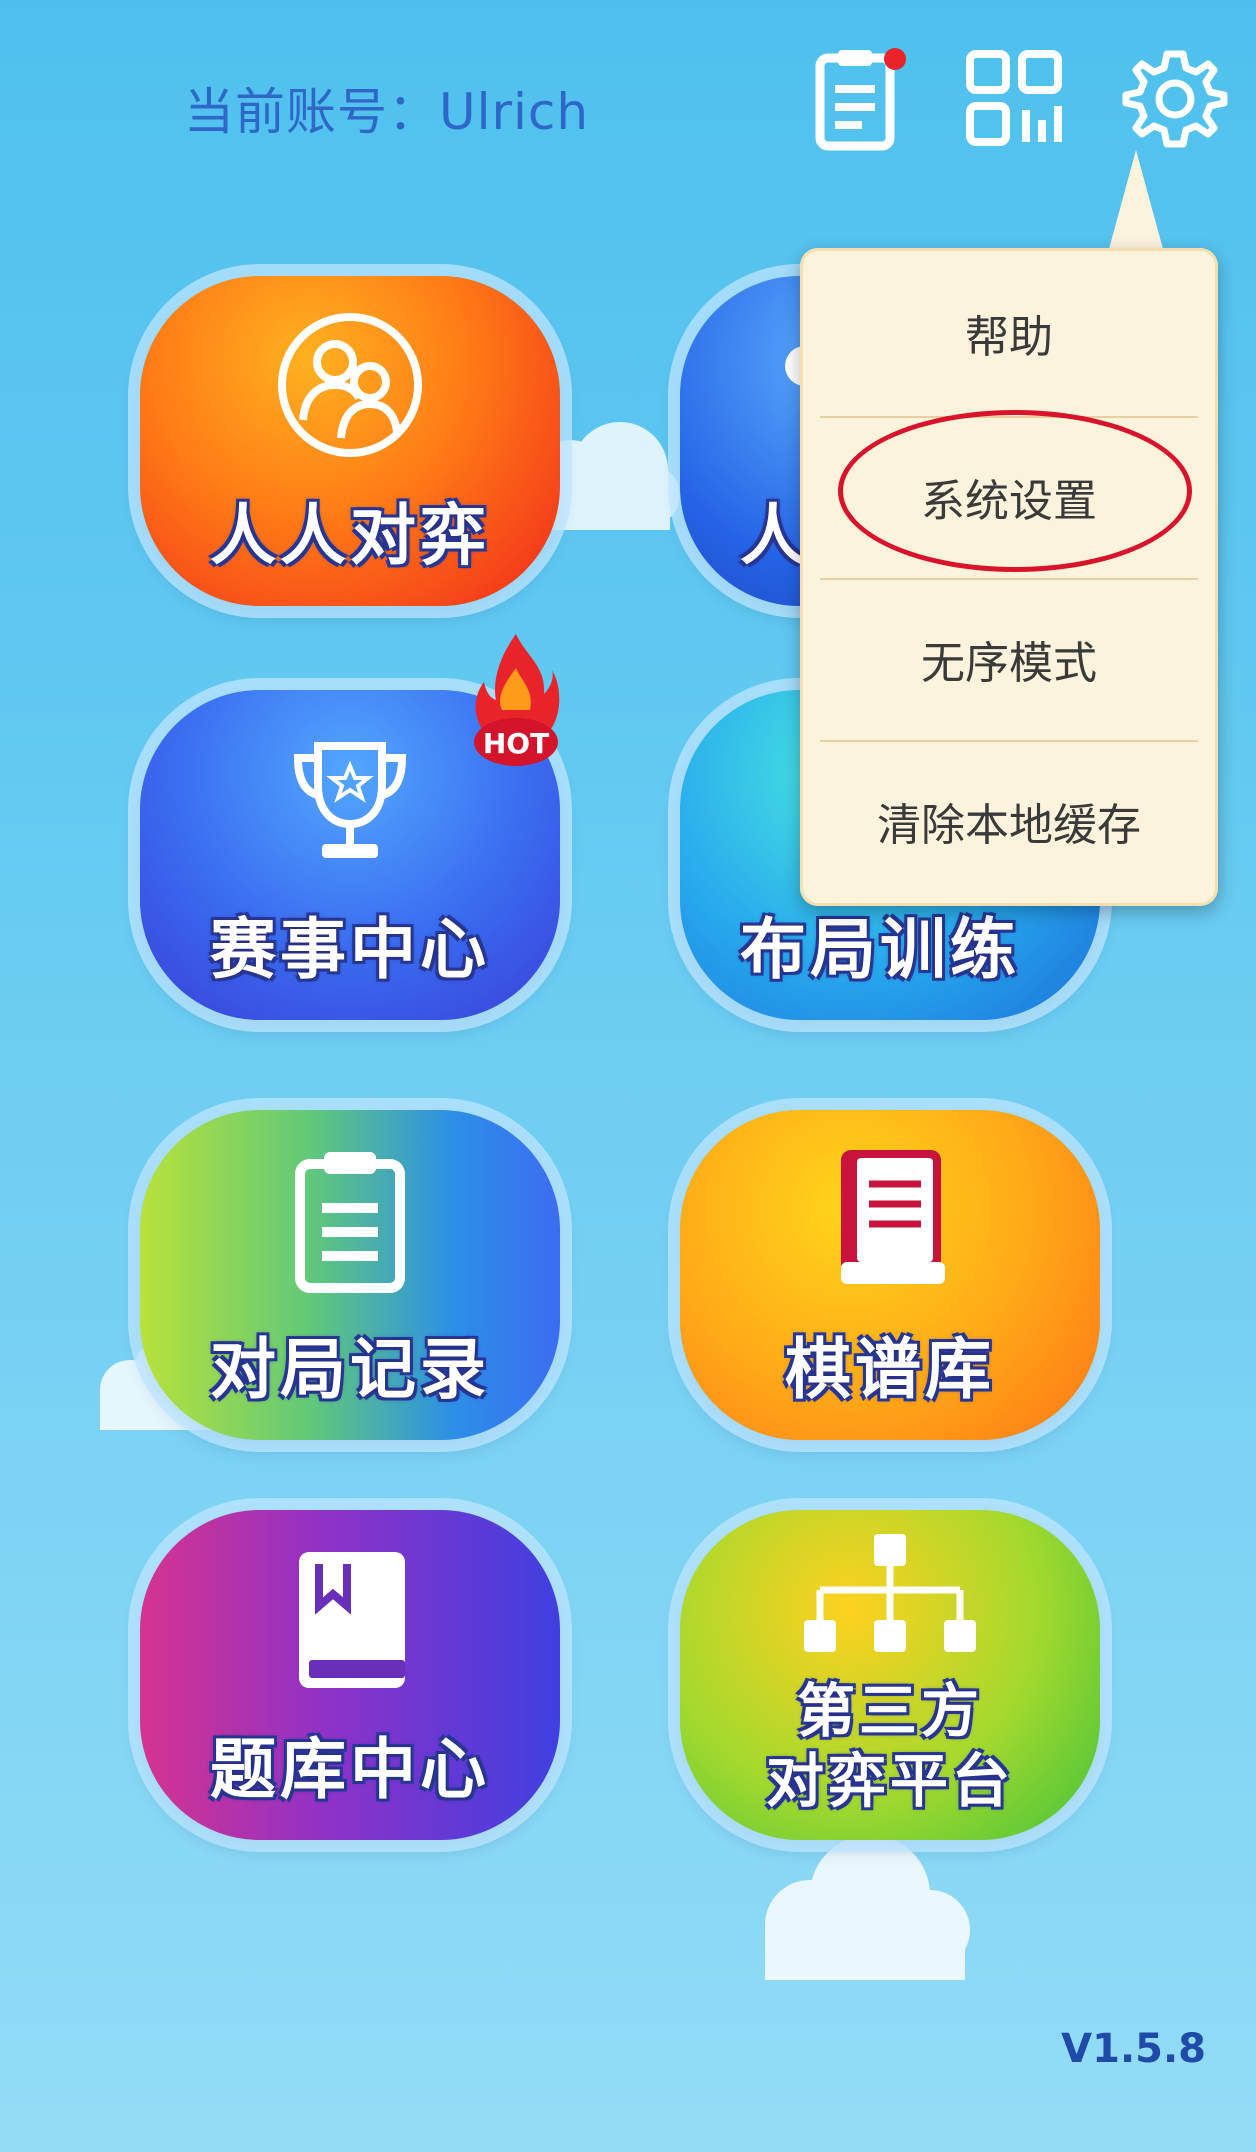  I want to click on tile-label: 第三方 对弈平台, so click(890, 1746).